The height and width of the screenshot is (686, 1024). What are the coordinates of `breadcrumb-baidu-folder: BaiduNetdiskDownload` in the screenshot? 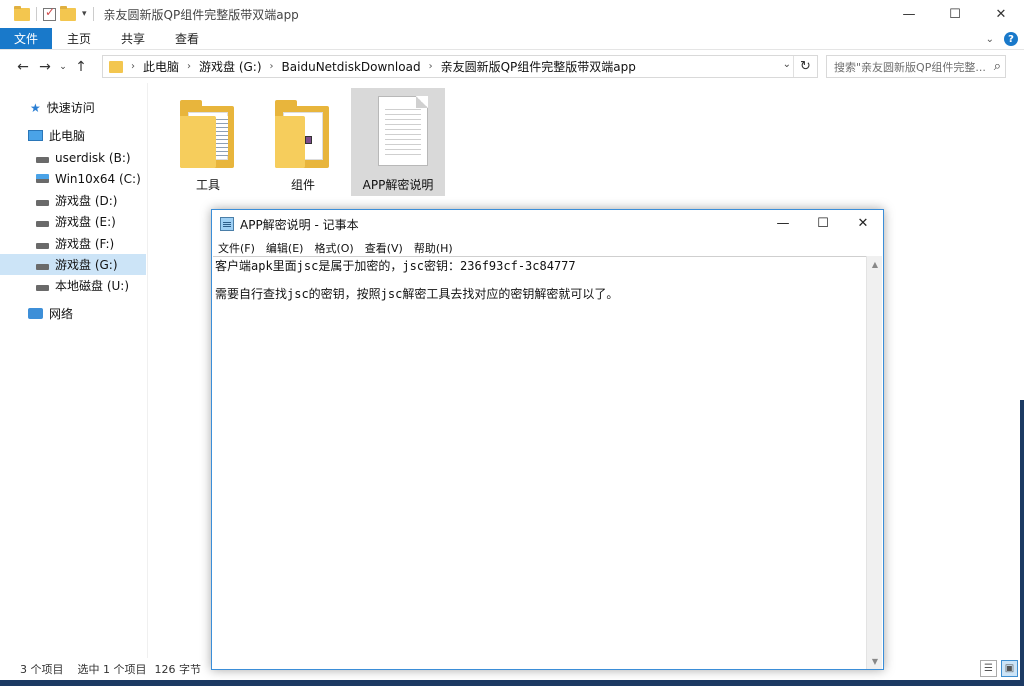 It's located at (351, 67).